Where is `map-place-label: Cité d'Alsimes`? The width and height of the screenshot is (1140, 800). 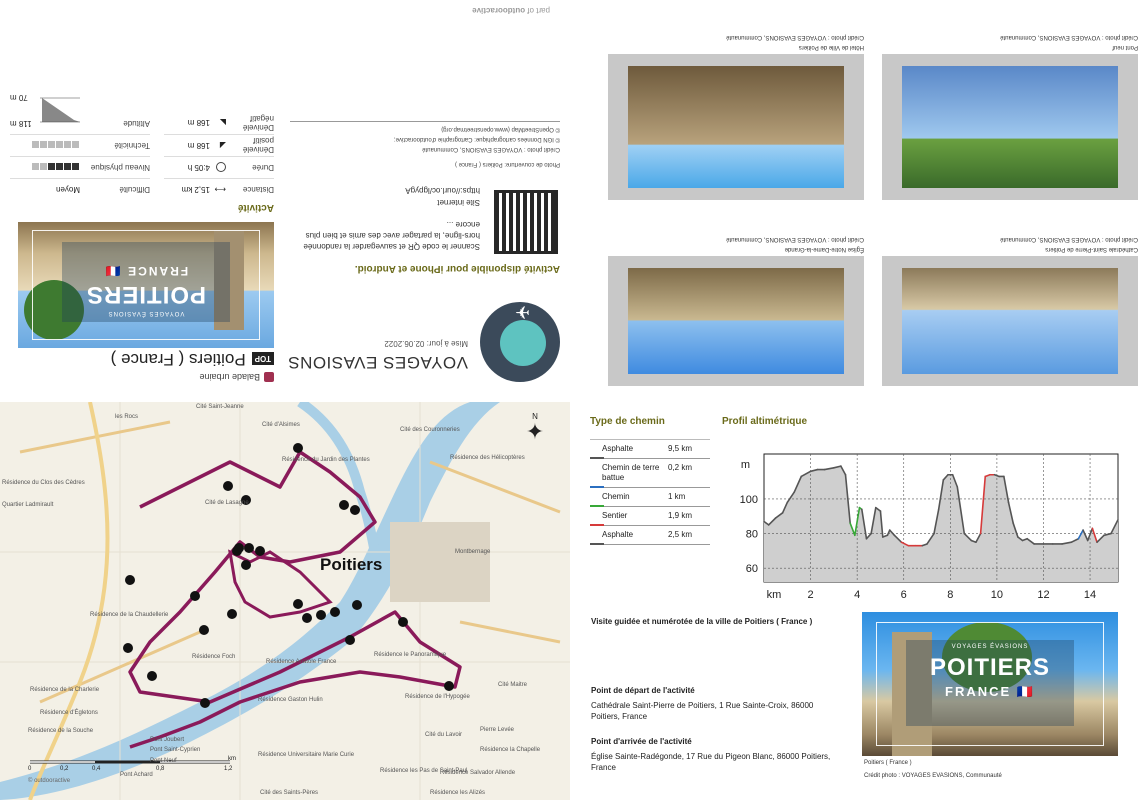 map-place-label: Cité d'Alsimes is located at coordinates (281, 425).